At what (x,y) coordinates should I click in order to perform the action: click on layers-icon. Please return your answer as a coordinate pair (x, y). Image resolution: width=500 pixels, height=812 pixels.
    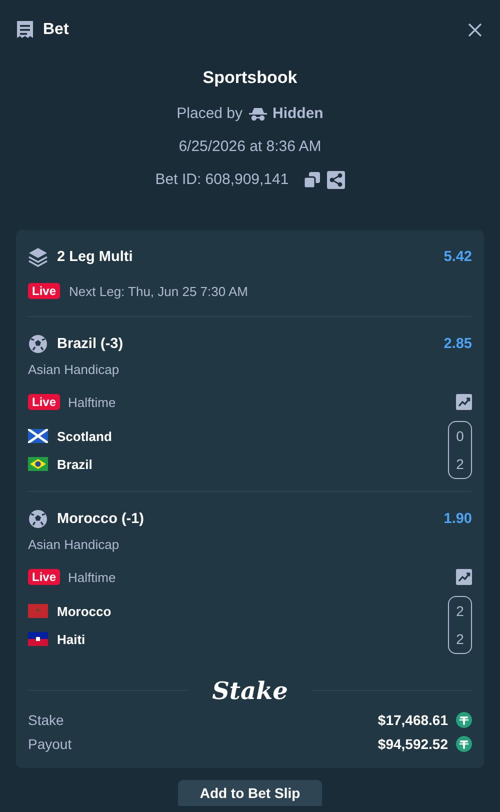
    Looking at the image, I should click on (38, 257).